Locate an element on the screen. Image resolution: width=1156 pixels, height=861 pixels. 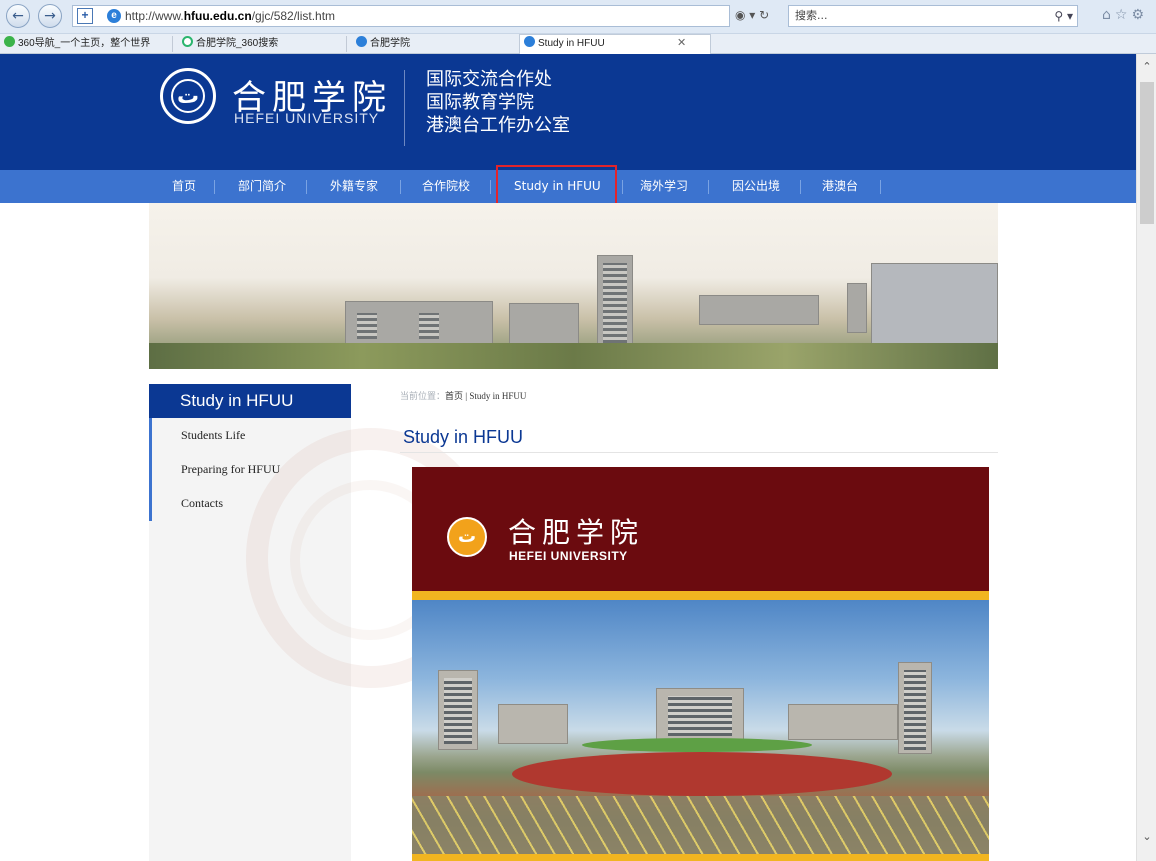
sidebar-item-students-life: Students Life is located at coordinates (213, 435).